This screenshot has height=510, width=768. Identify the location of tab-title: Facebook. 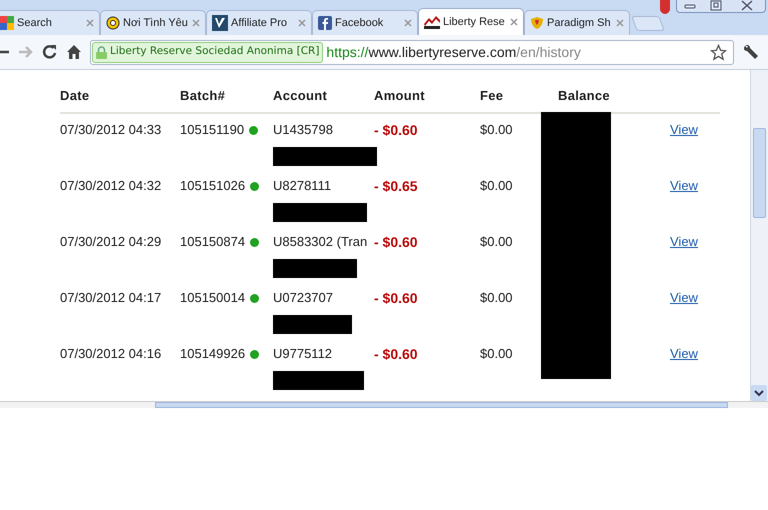
(359, 23).